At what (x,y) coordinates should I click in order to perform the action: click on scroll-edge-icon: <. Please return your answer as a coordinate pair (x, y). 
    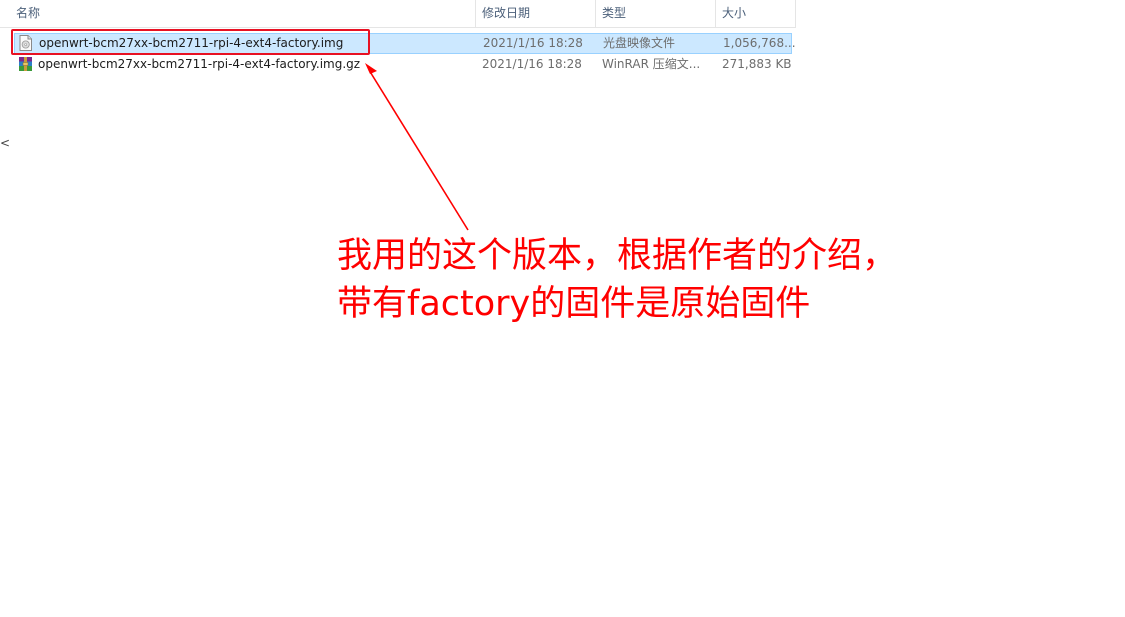
    Looking at the image, I should click on (5, 143).